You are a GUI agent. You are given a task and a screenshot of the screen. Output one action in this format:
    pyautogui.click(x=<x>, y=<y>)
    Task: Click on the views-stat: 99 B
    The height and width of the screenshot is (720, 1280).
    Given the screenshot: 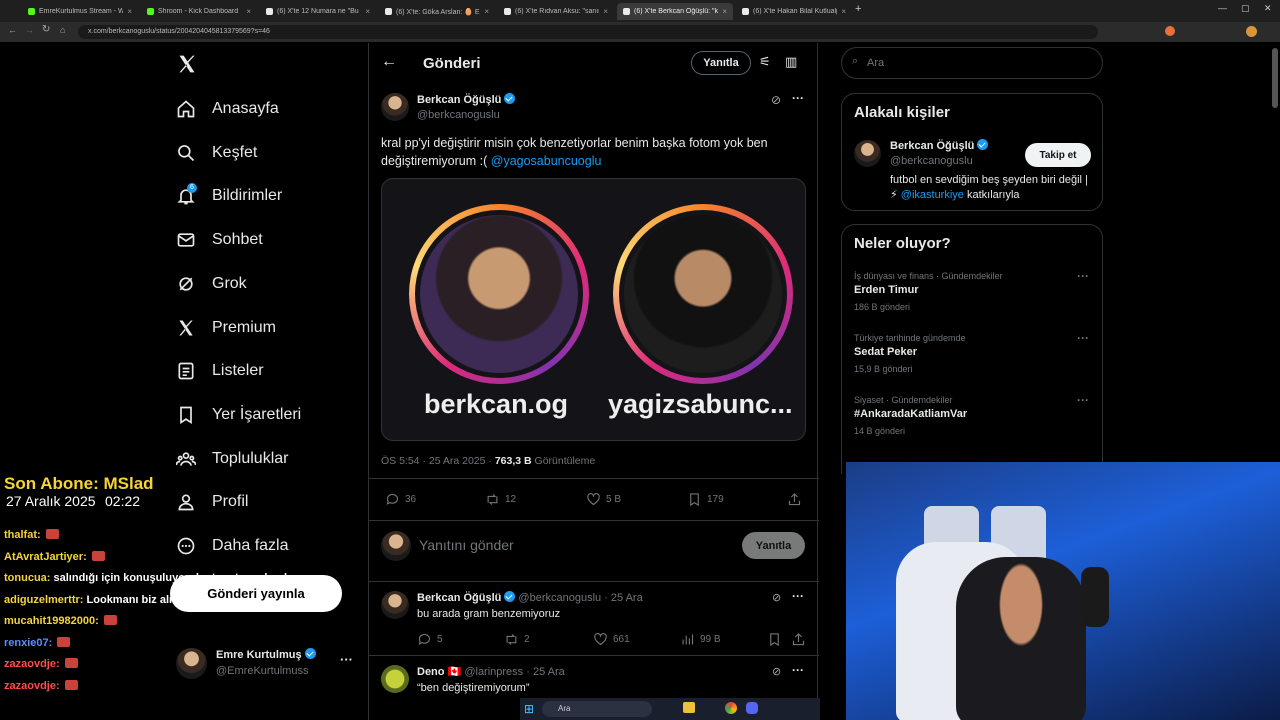 What is the action you would take?
    pyautogui.click(x=700, y=639)
    